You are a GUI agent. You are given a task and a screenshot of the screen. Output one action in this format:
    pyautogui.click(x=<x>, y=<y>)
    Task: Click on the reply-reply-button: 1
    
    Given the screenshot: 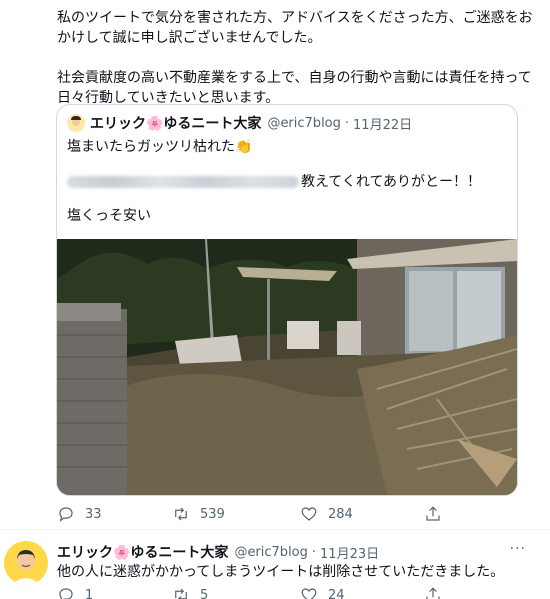 What is the action you would take?
    pyautogui.click(x=75, y=592)
    